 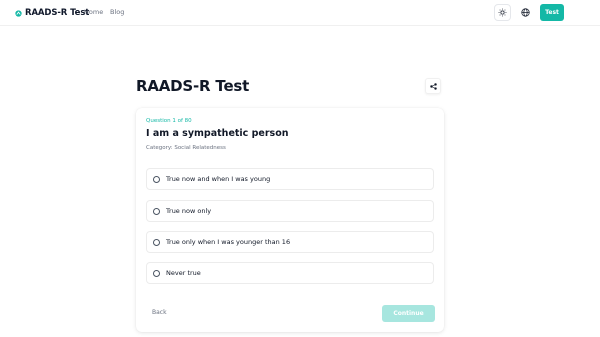 What do you see at coordinates (290, 273) in the screenshot?
I see `answer-option: Never true` at bounding box center [290, 273].